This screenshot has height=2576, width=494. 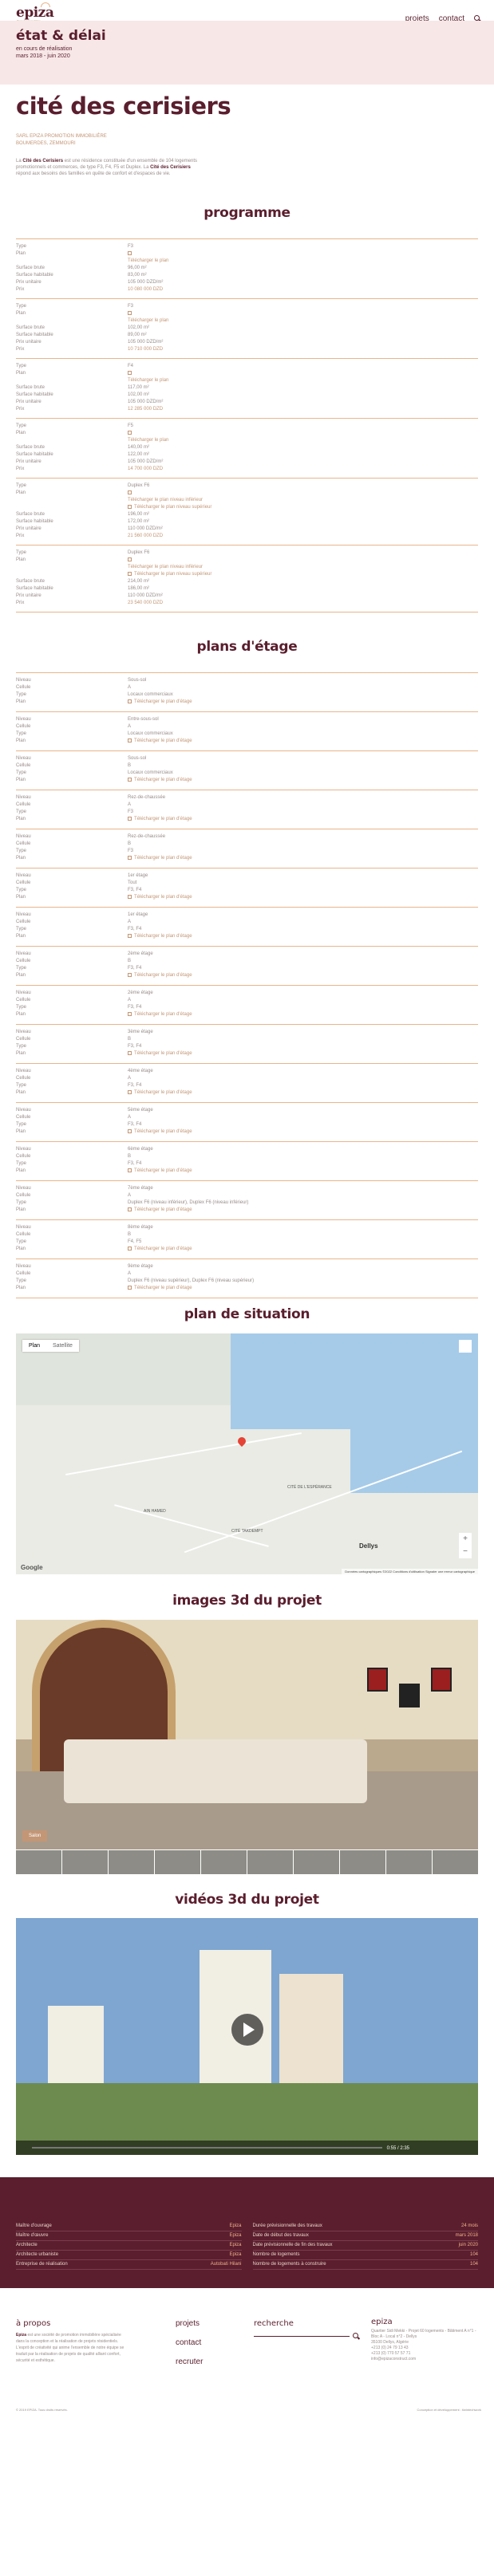 What do you see at coordinates (424, 2348) in the screenshot?
I see `footer-phone: +213 (0) 24 79 13 43` at bounding box center [424, 2348].